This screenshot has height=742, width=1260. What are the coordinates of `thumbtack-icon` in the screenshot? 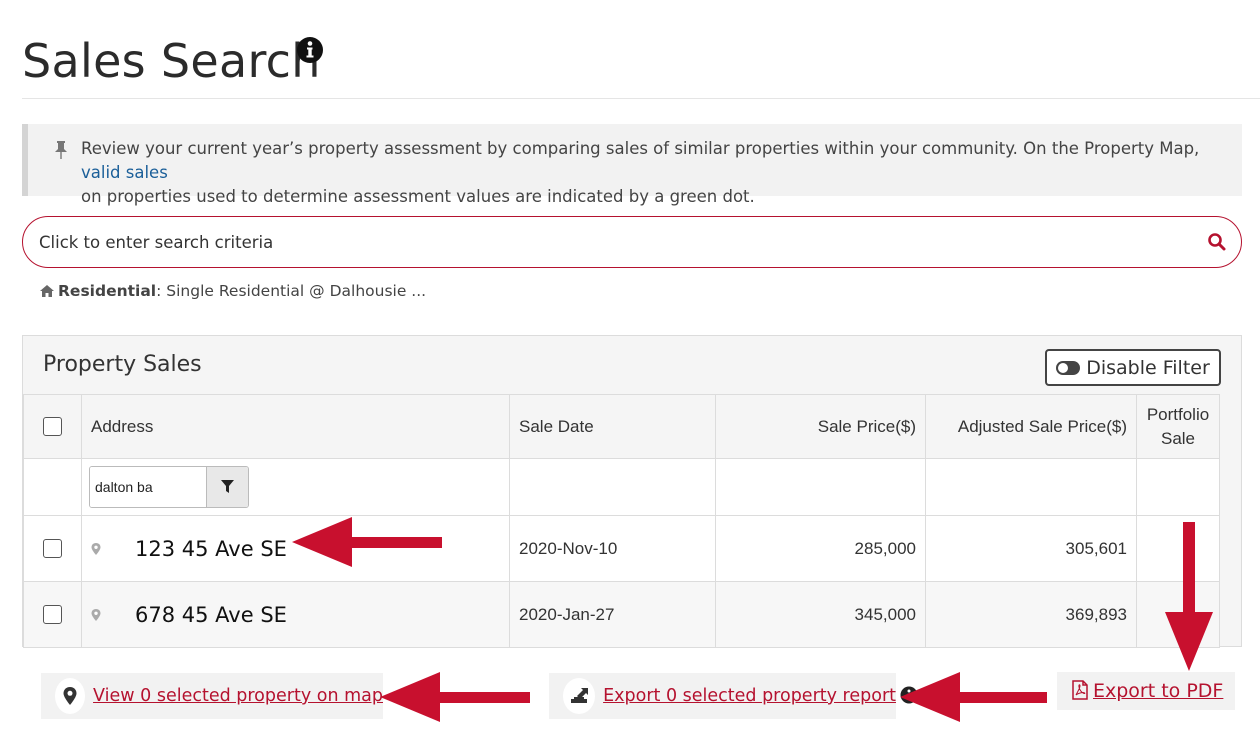 It's located at (61, 150).